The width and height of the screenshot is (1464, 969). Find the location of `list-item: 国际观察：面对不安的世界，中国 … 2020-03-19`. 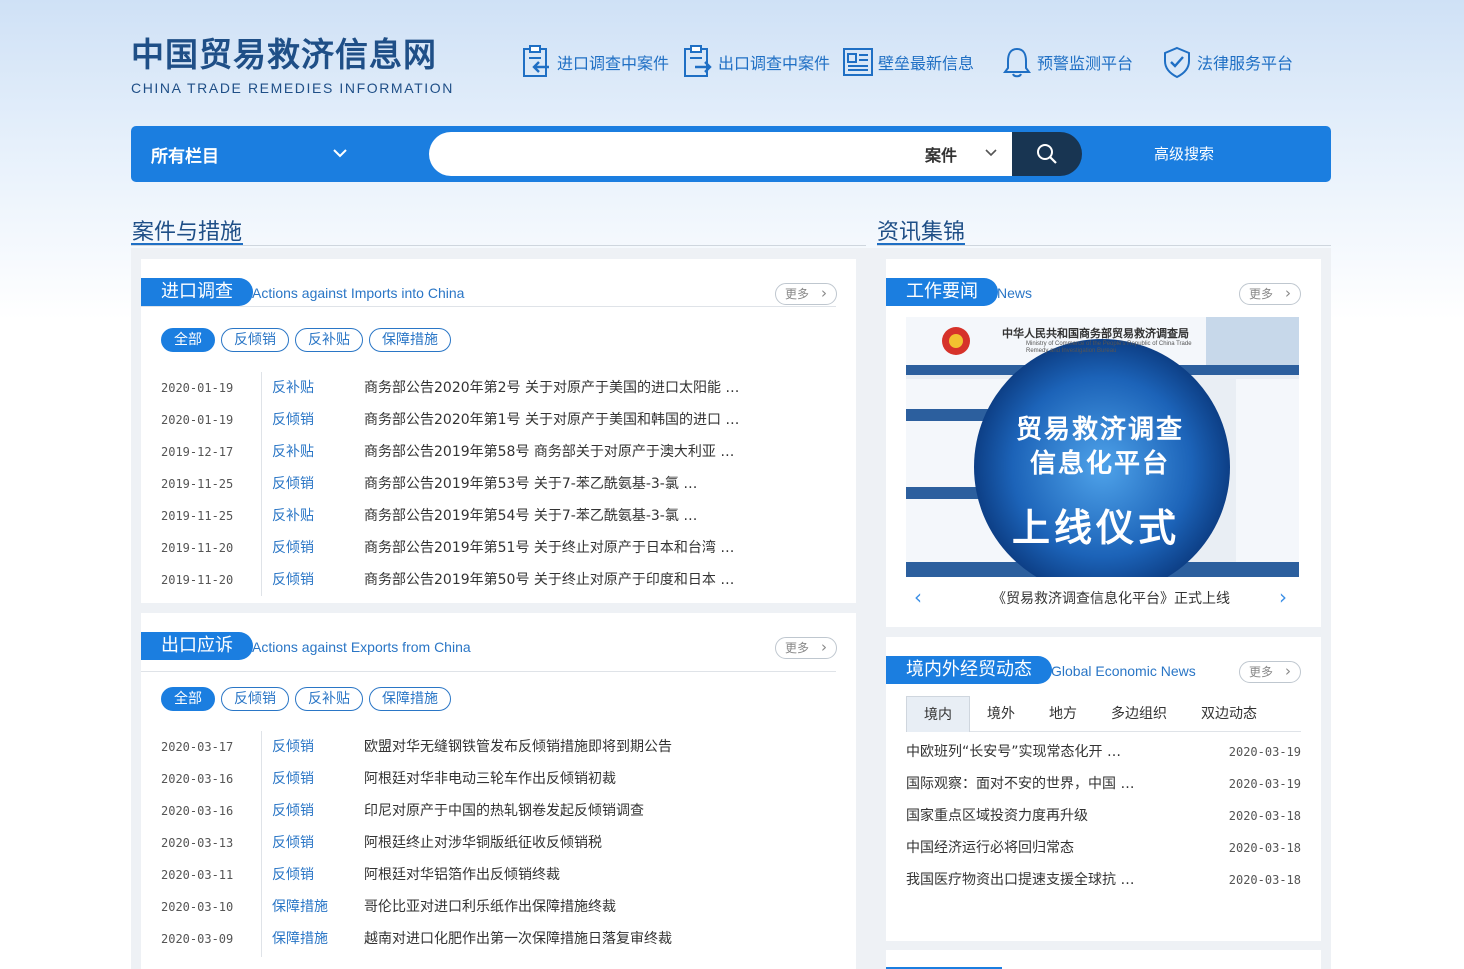

list-item: 国际观察：面对不安的世界，中国 … 2020-03-19 is located at coordinates (1103, 784).